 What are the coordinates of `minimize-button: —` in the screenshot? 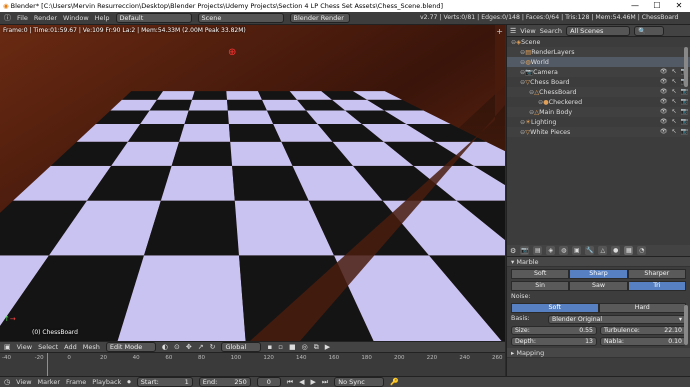 It's located at (635, 6).